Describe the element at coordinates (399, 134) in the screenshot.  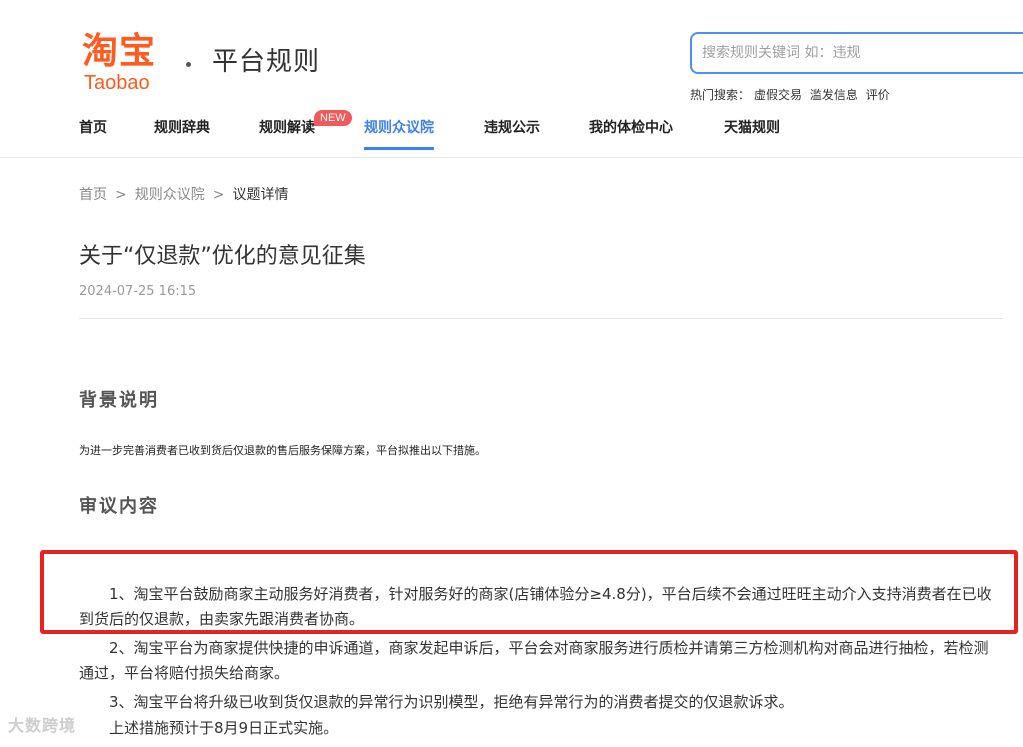
I see `nav-rules-parliament: 规则众议院` at that location.